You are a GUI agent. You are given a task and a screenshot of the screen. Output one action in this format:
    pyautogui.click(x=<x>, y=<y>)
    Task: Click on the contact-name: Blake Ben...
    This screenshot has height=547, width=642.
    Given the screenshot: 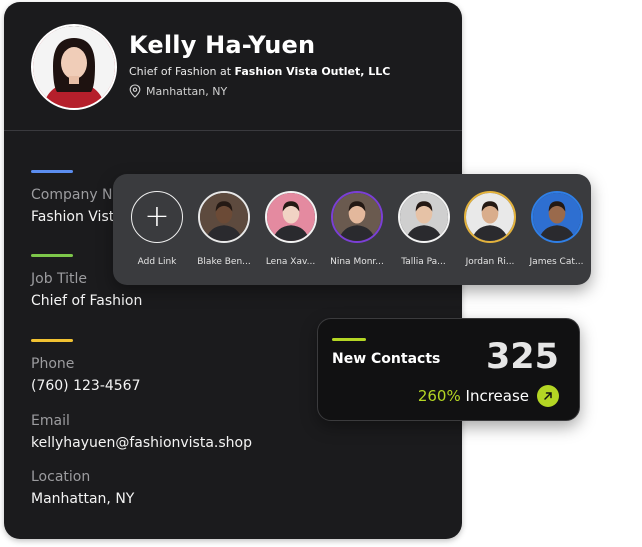 What is the action you would take?
    pyautogui.click(x=224, y=262)
    